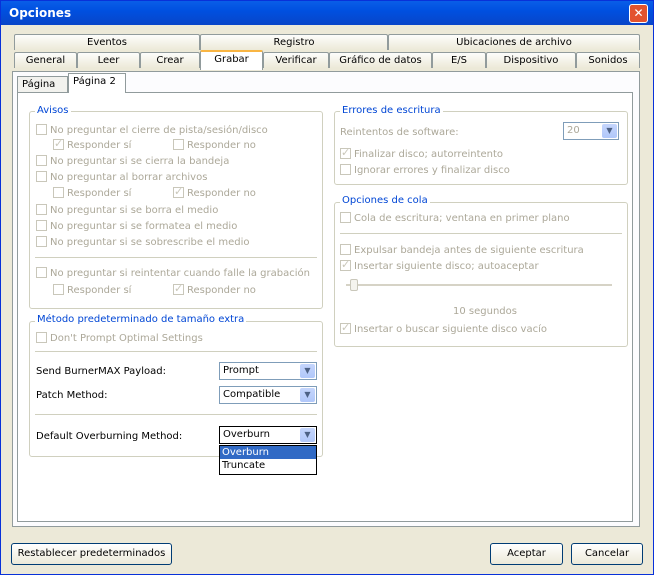 This screenshot has width=654, height=575. What do you see at coordinates (268, 452) in the screenshot?
I see `dropdown-option-overburn: Overburn` at bounding box center [268, 452].